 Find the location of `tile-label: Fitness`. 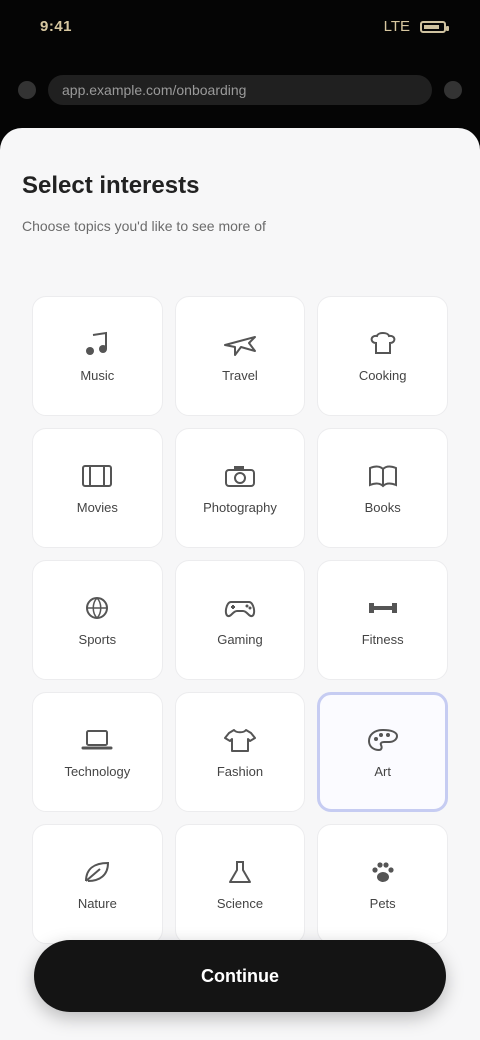

tile-label: Fitness is located at coordinates (382, 639).